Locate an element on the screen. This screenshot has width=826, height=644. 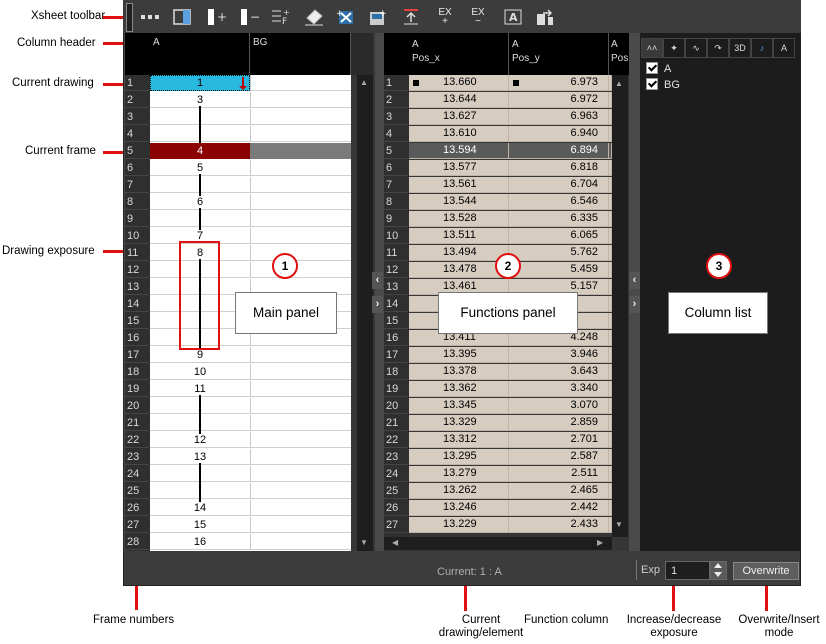
function-cell-pos-x: 13.229 is located at coordinates (459, 525).